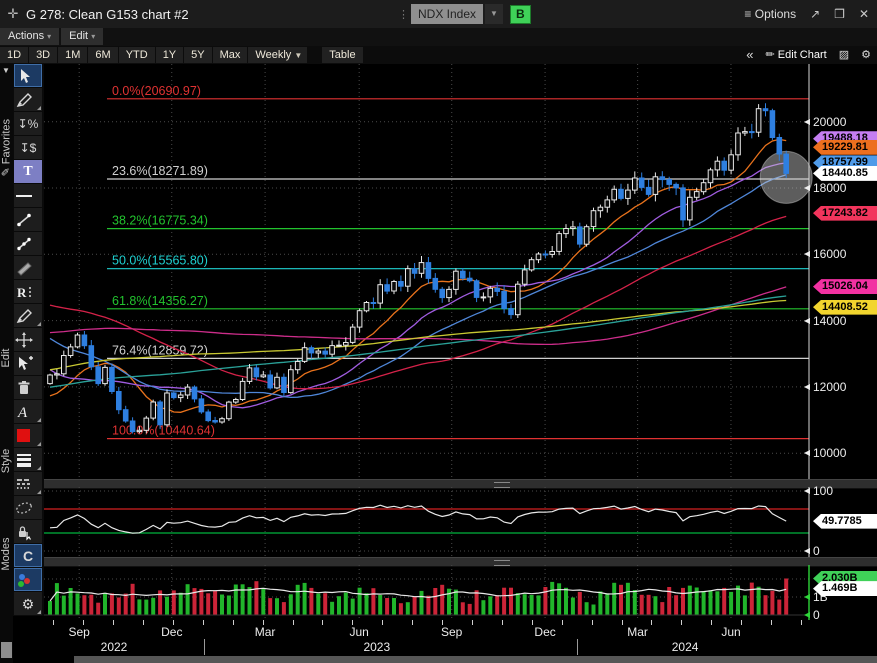 Image resolution: width=877 pixels, height=663 pixels. I want to click on year-label: 2023, so click(377, 647).